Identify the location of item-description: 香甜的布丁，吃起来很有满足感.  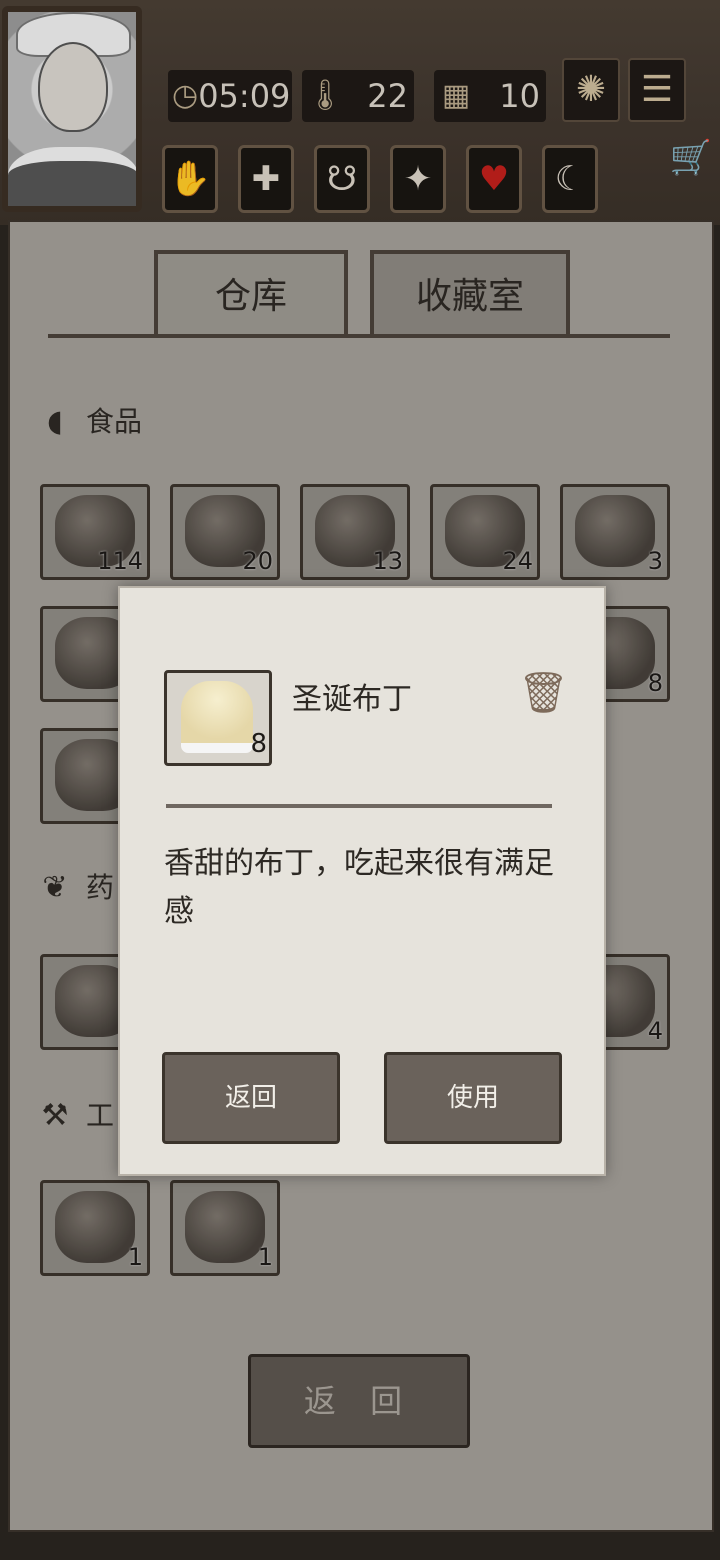
(359, 887).